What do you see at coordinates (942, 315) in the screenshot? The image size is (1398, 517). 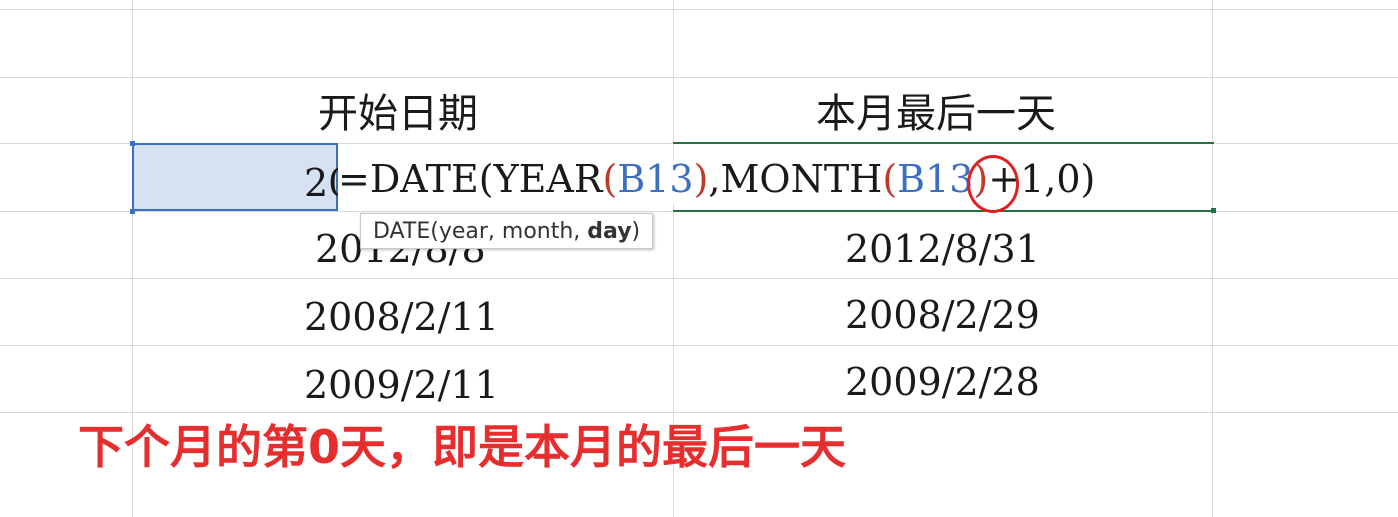 I see `last-day-cell: 2008/2/29` at bounding box center [942, 315].